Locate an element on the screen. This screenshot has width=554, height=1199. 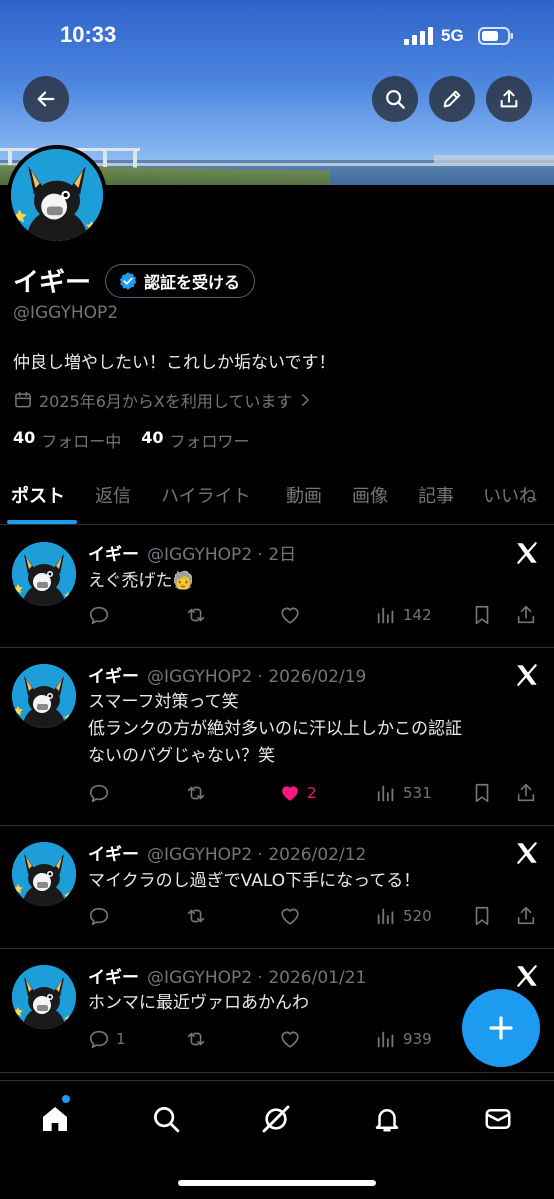
views-button: 531 is located at coordinates (403, 793).